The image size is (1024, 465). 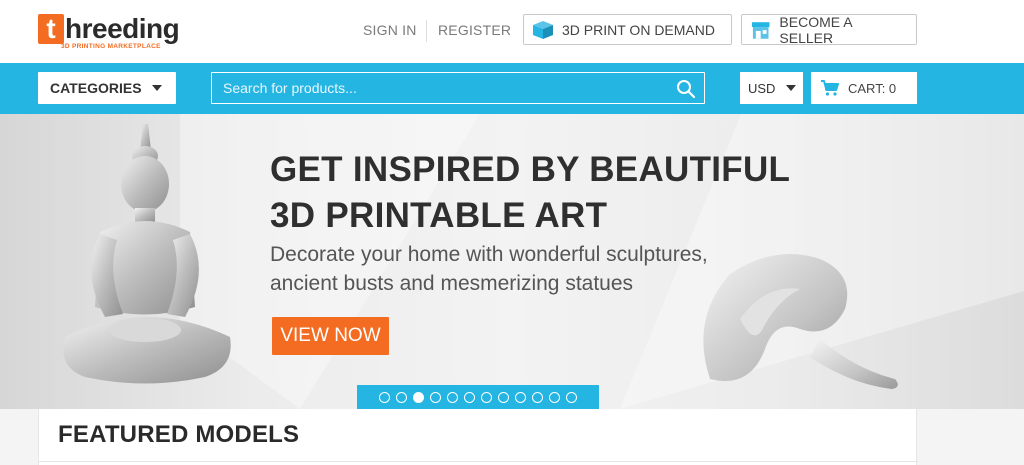 I want to click on currency-select: USD, so click(x=771, y=88).